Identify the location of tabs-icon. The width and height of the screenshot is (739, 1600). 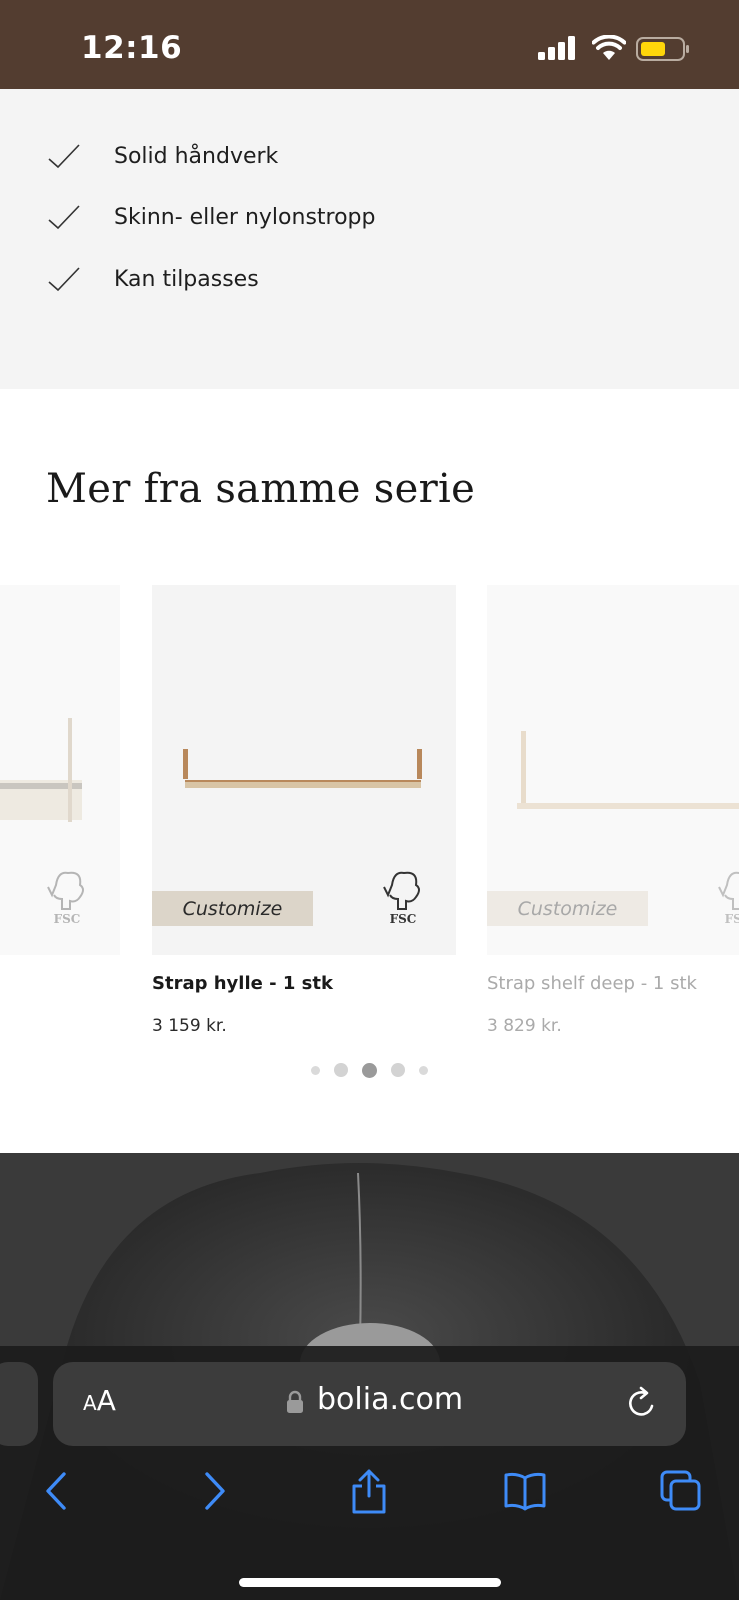
(681, 1491).